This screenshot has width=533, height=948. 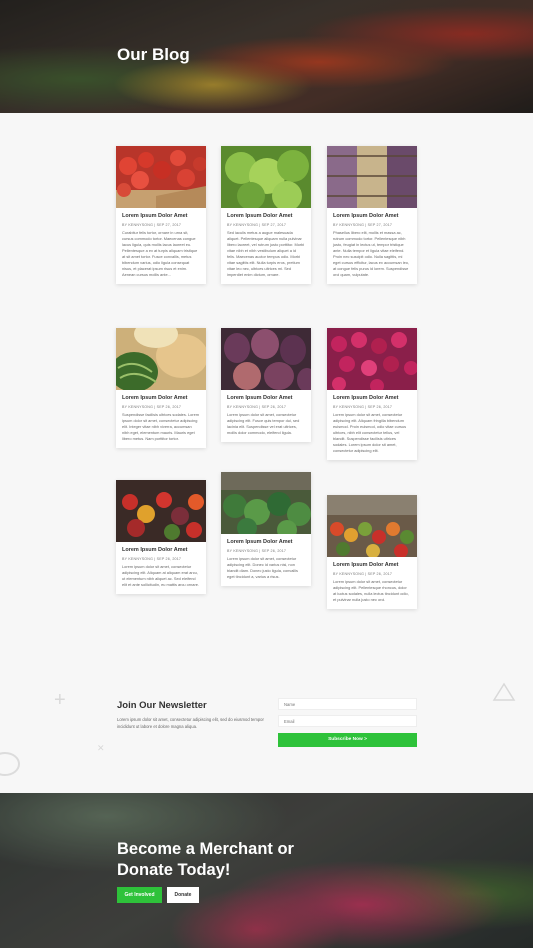 What do you see at coordinates (101, 748) in the screenshot?
I see `cross-shape-decoration: ✕` at bounding box center [101, 748].